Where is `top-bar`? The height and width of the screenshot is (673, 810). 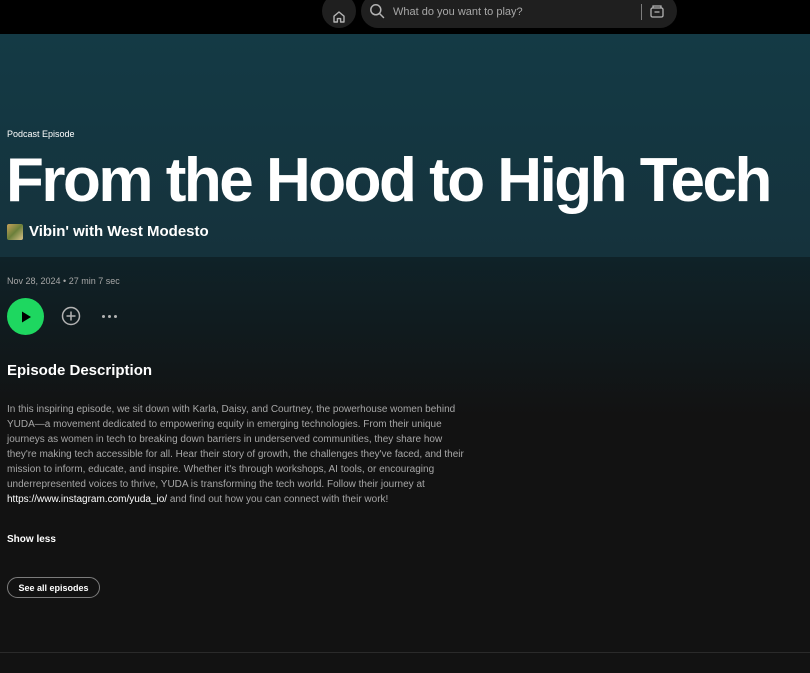
top-bar is located at coordinates (405, 17).